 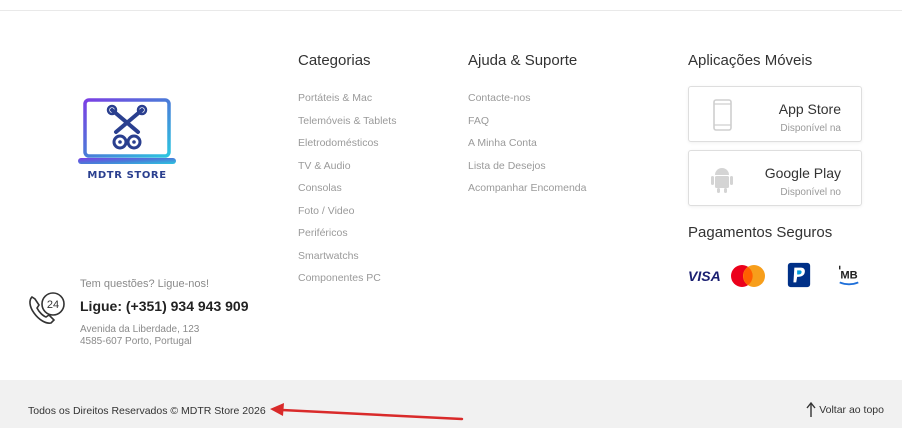 What do you see at coordinates (347, 102) in the screenshot?
I see `category-link: Portáteis & Mac` at bounding box center [347, 102].